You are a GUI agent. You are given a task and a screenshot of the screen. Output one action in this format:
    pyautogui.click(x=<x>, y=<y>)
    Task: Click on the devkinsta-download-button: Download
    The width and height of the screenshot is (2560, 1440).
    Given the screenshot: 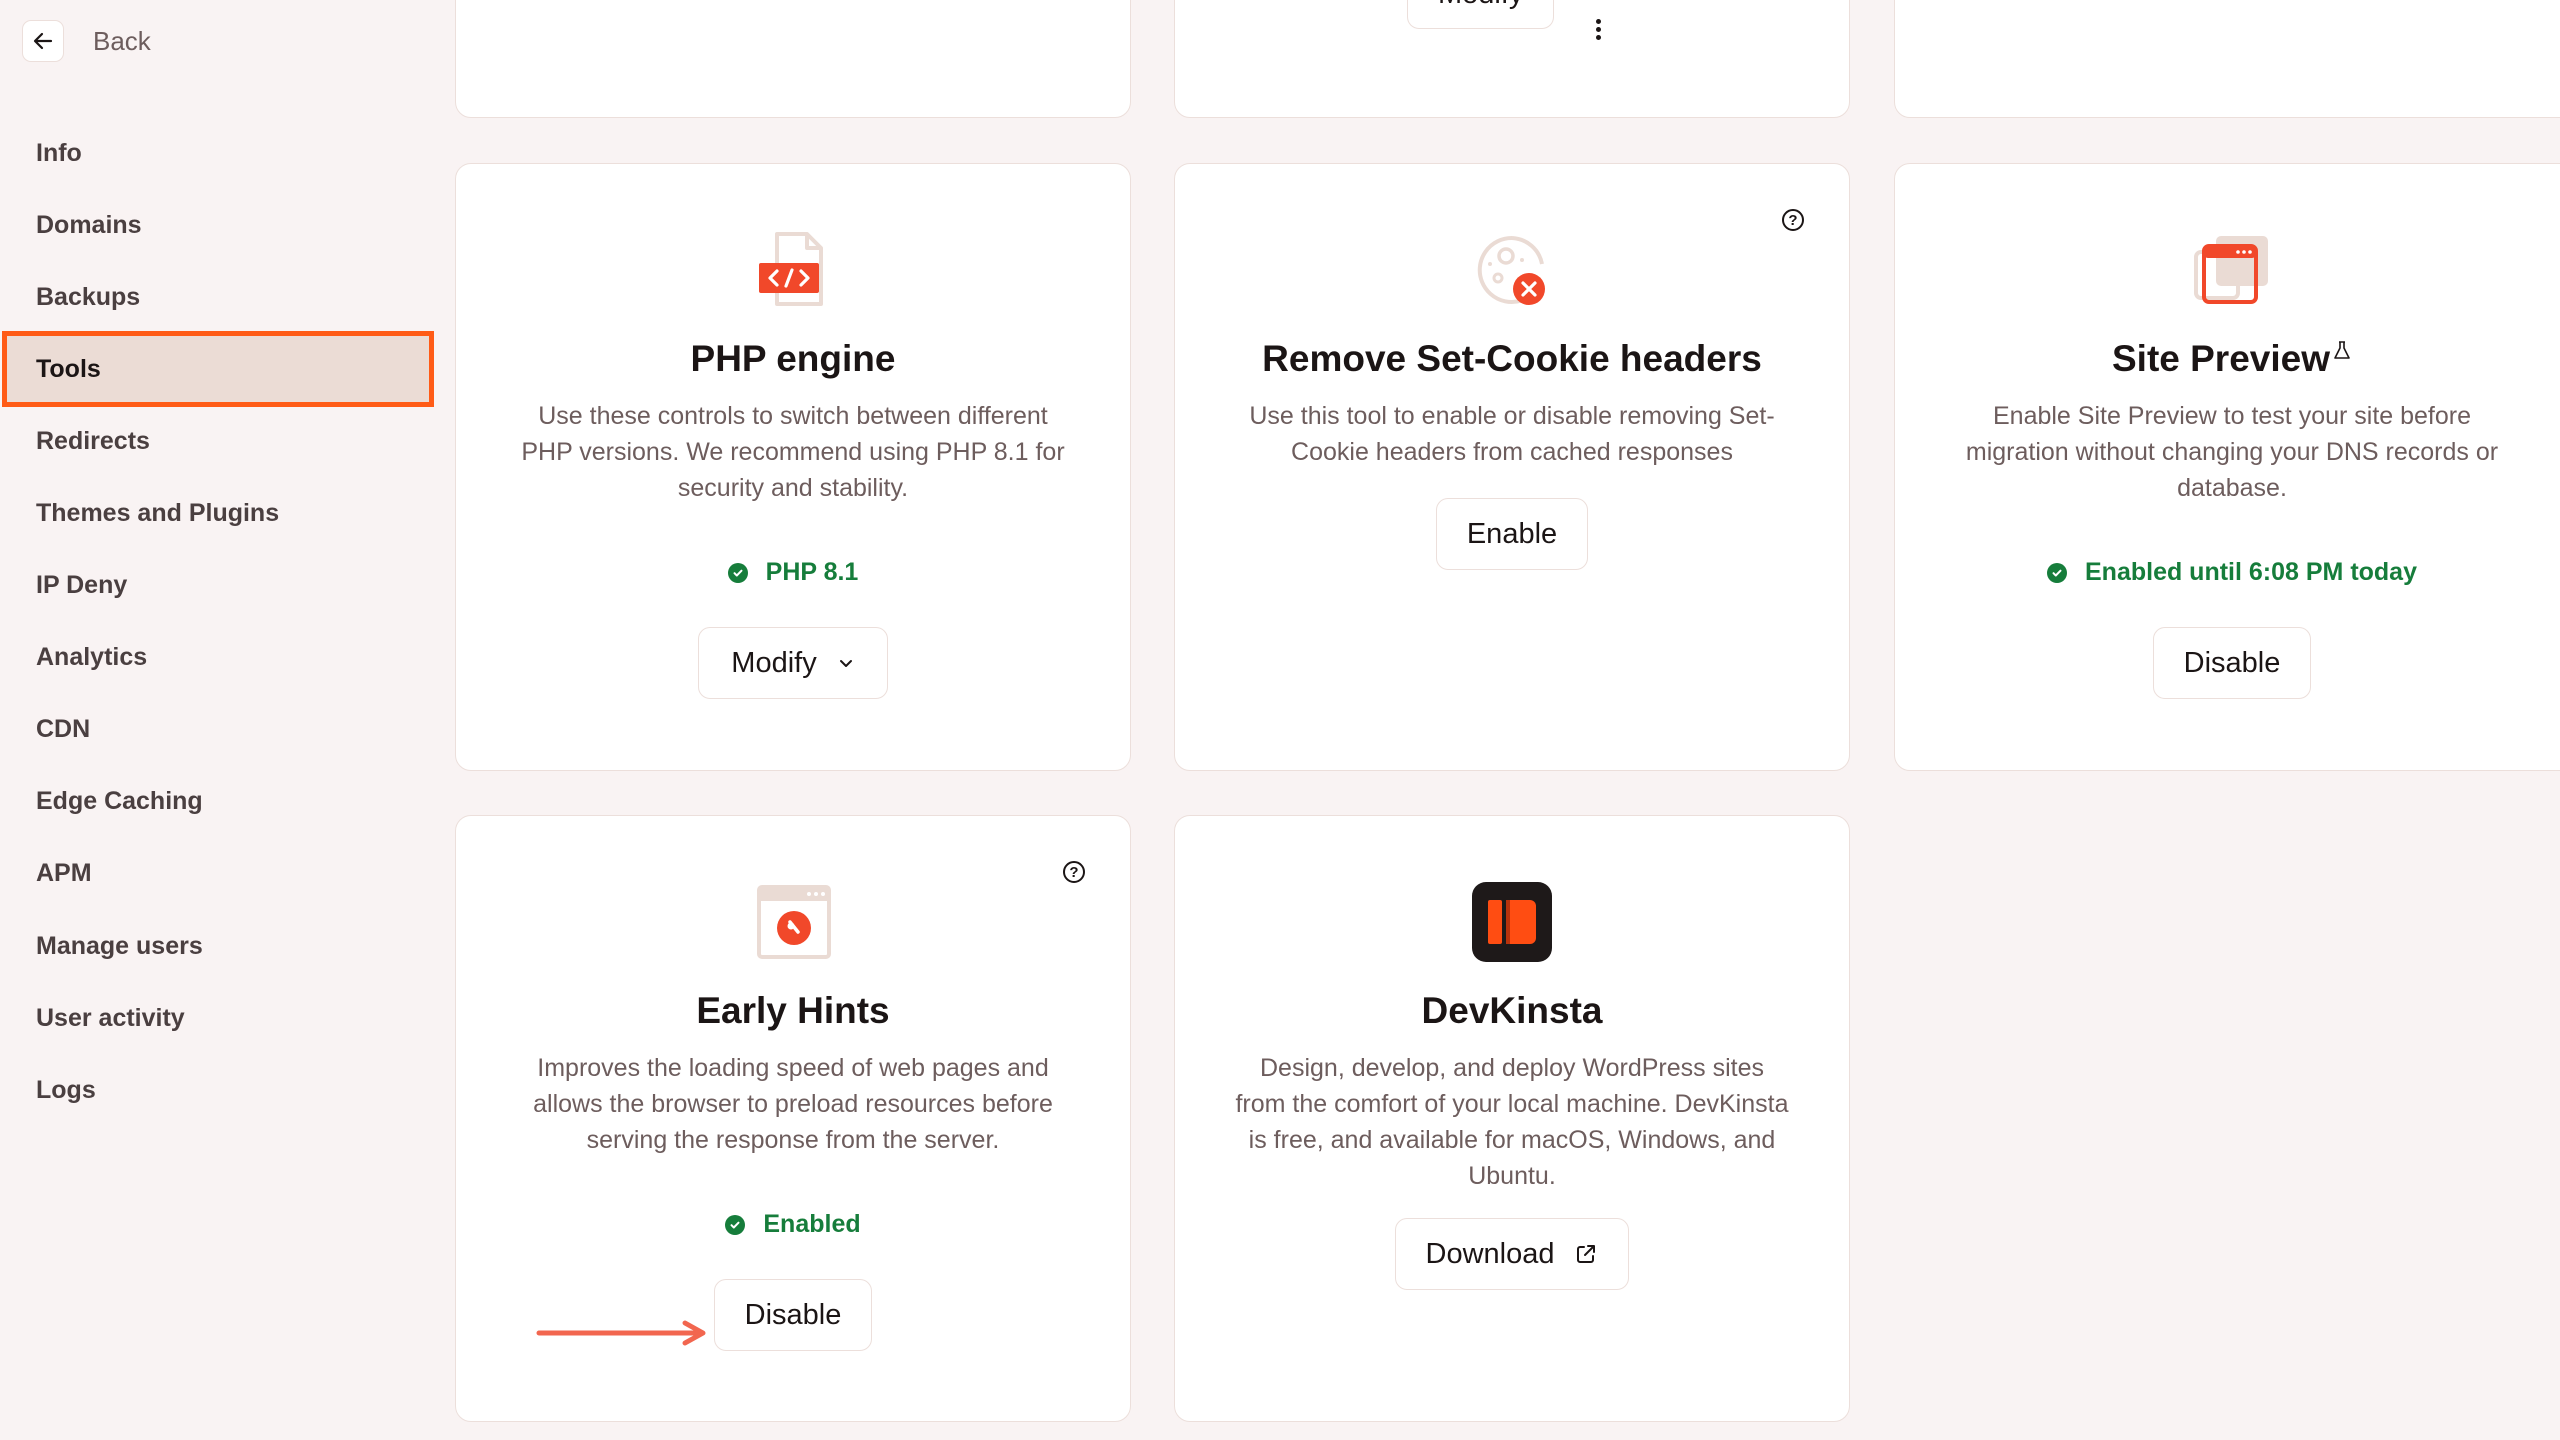 What is the action you would take?
    pyautogui.click(x=1512, y=1254)
    